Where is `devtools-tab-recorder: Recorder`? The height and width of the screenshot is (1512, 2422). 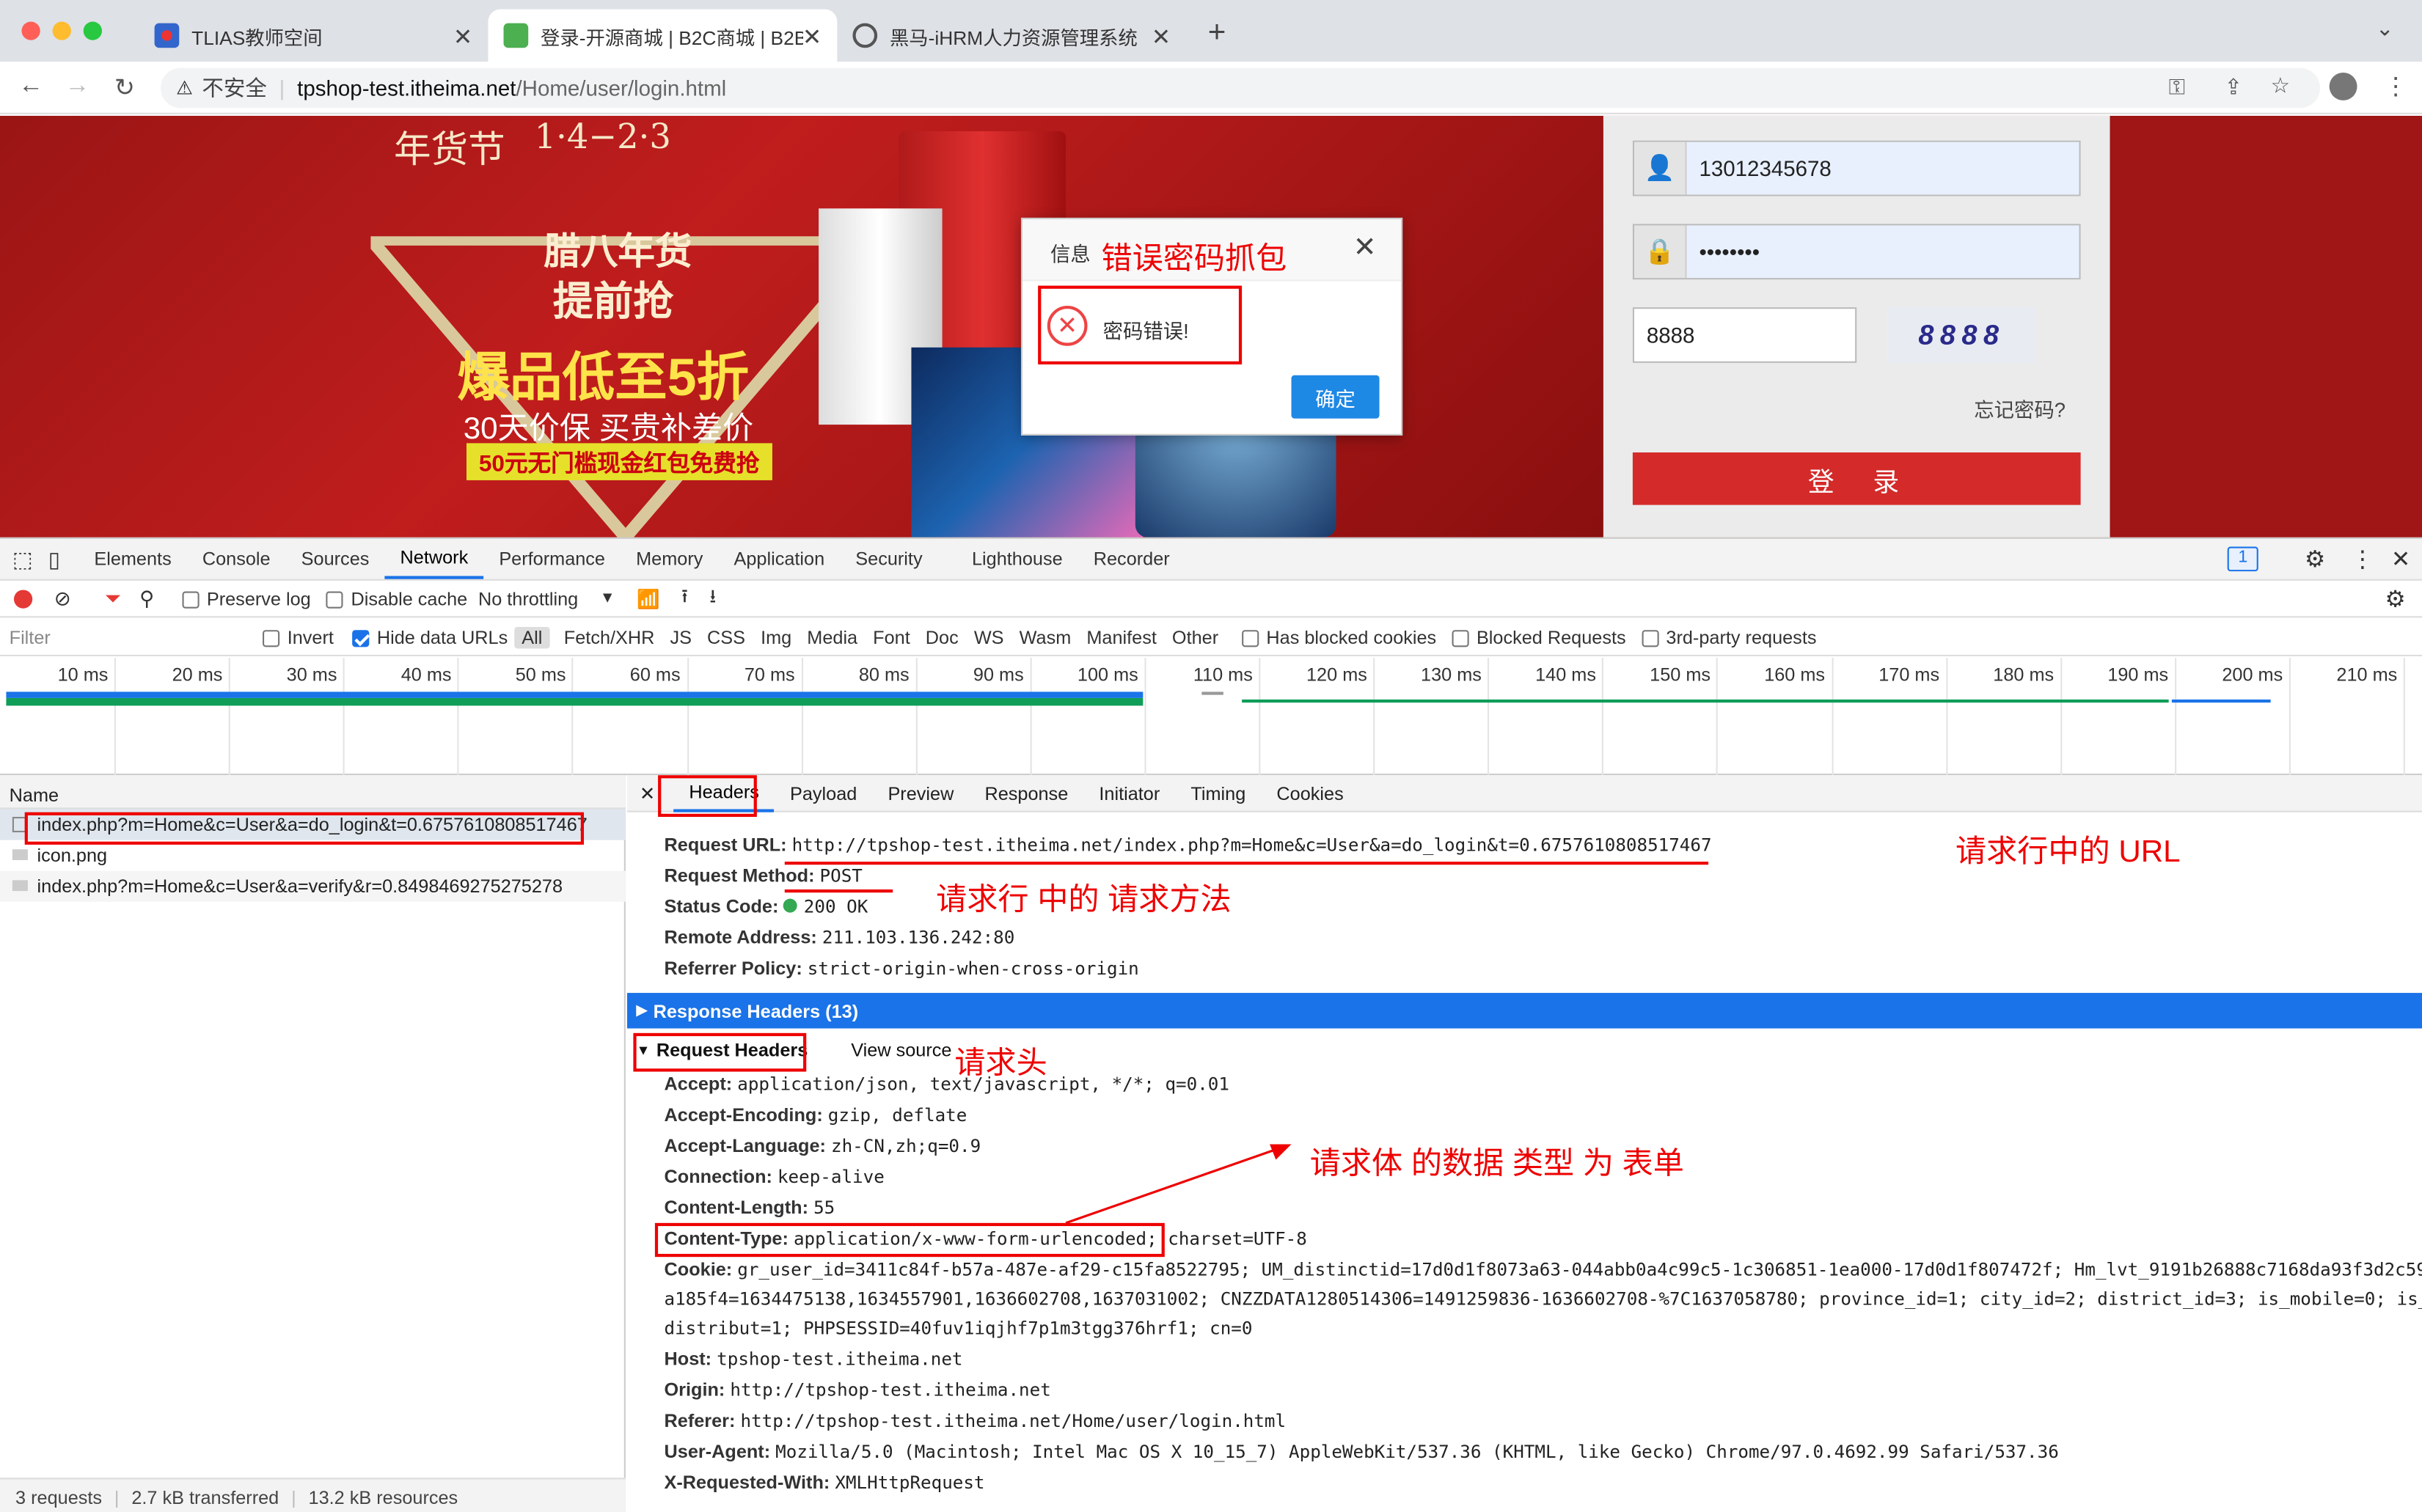
devtools-tab-recorder: Recorder is located at coordinates (1132, 559).